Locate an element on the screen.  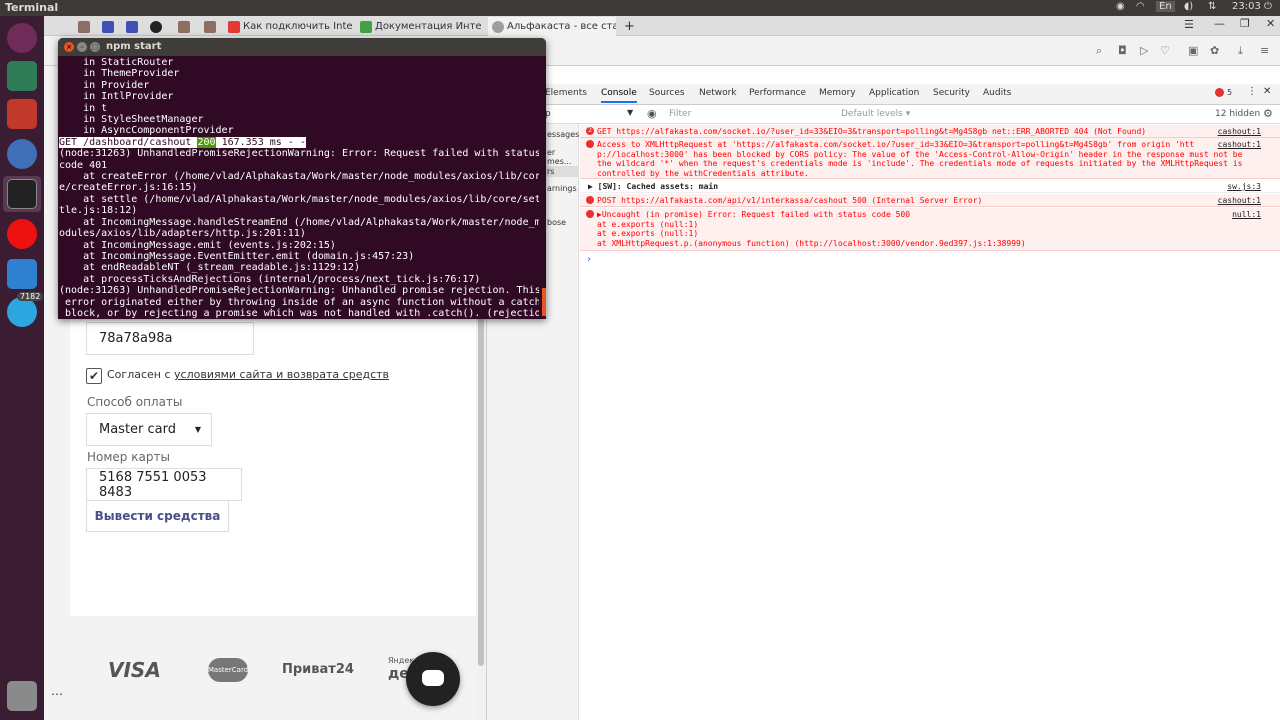
chromium-icon is located at coordinates (22, 154).